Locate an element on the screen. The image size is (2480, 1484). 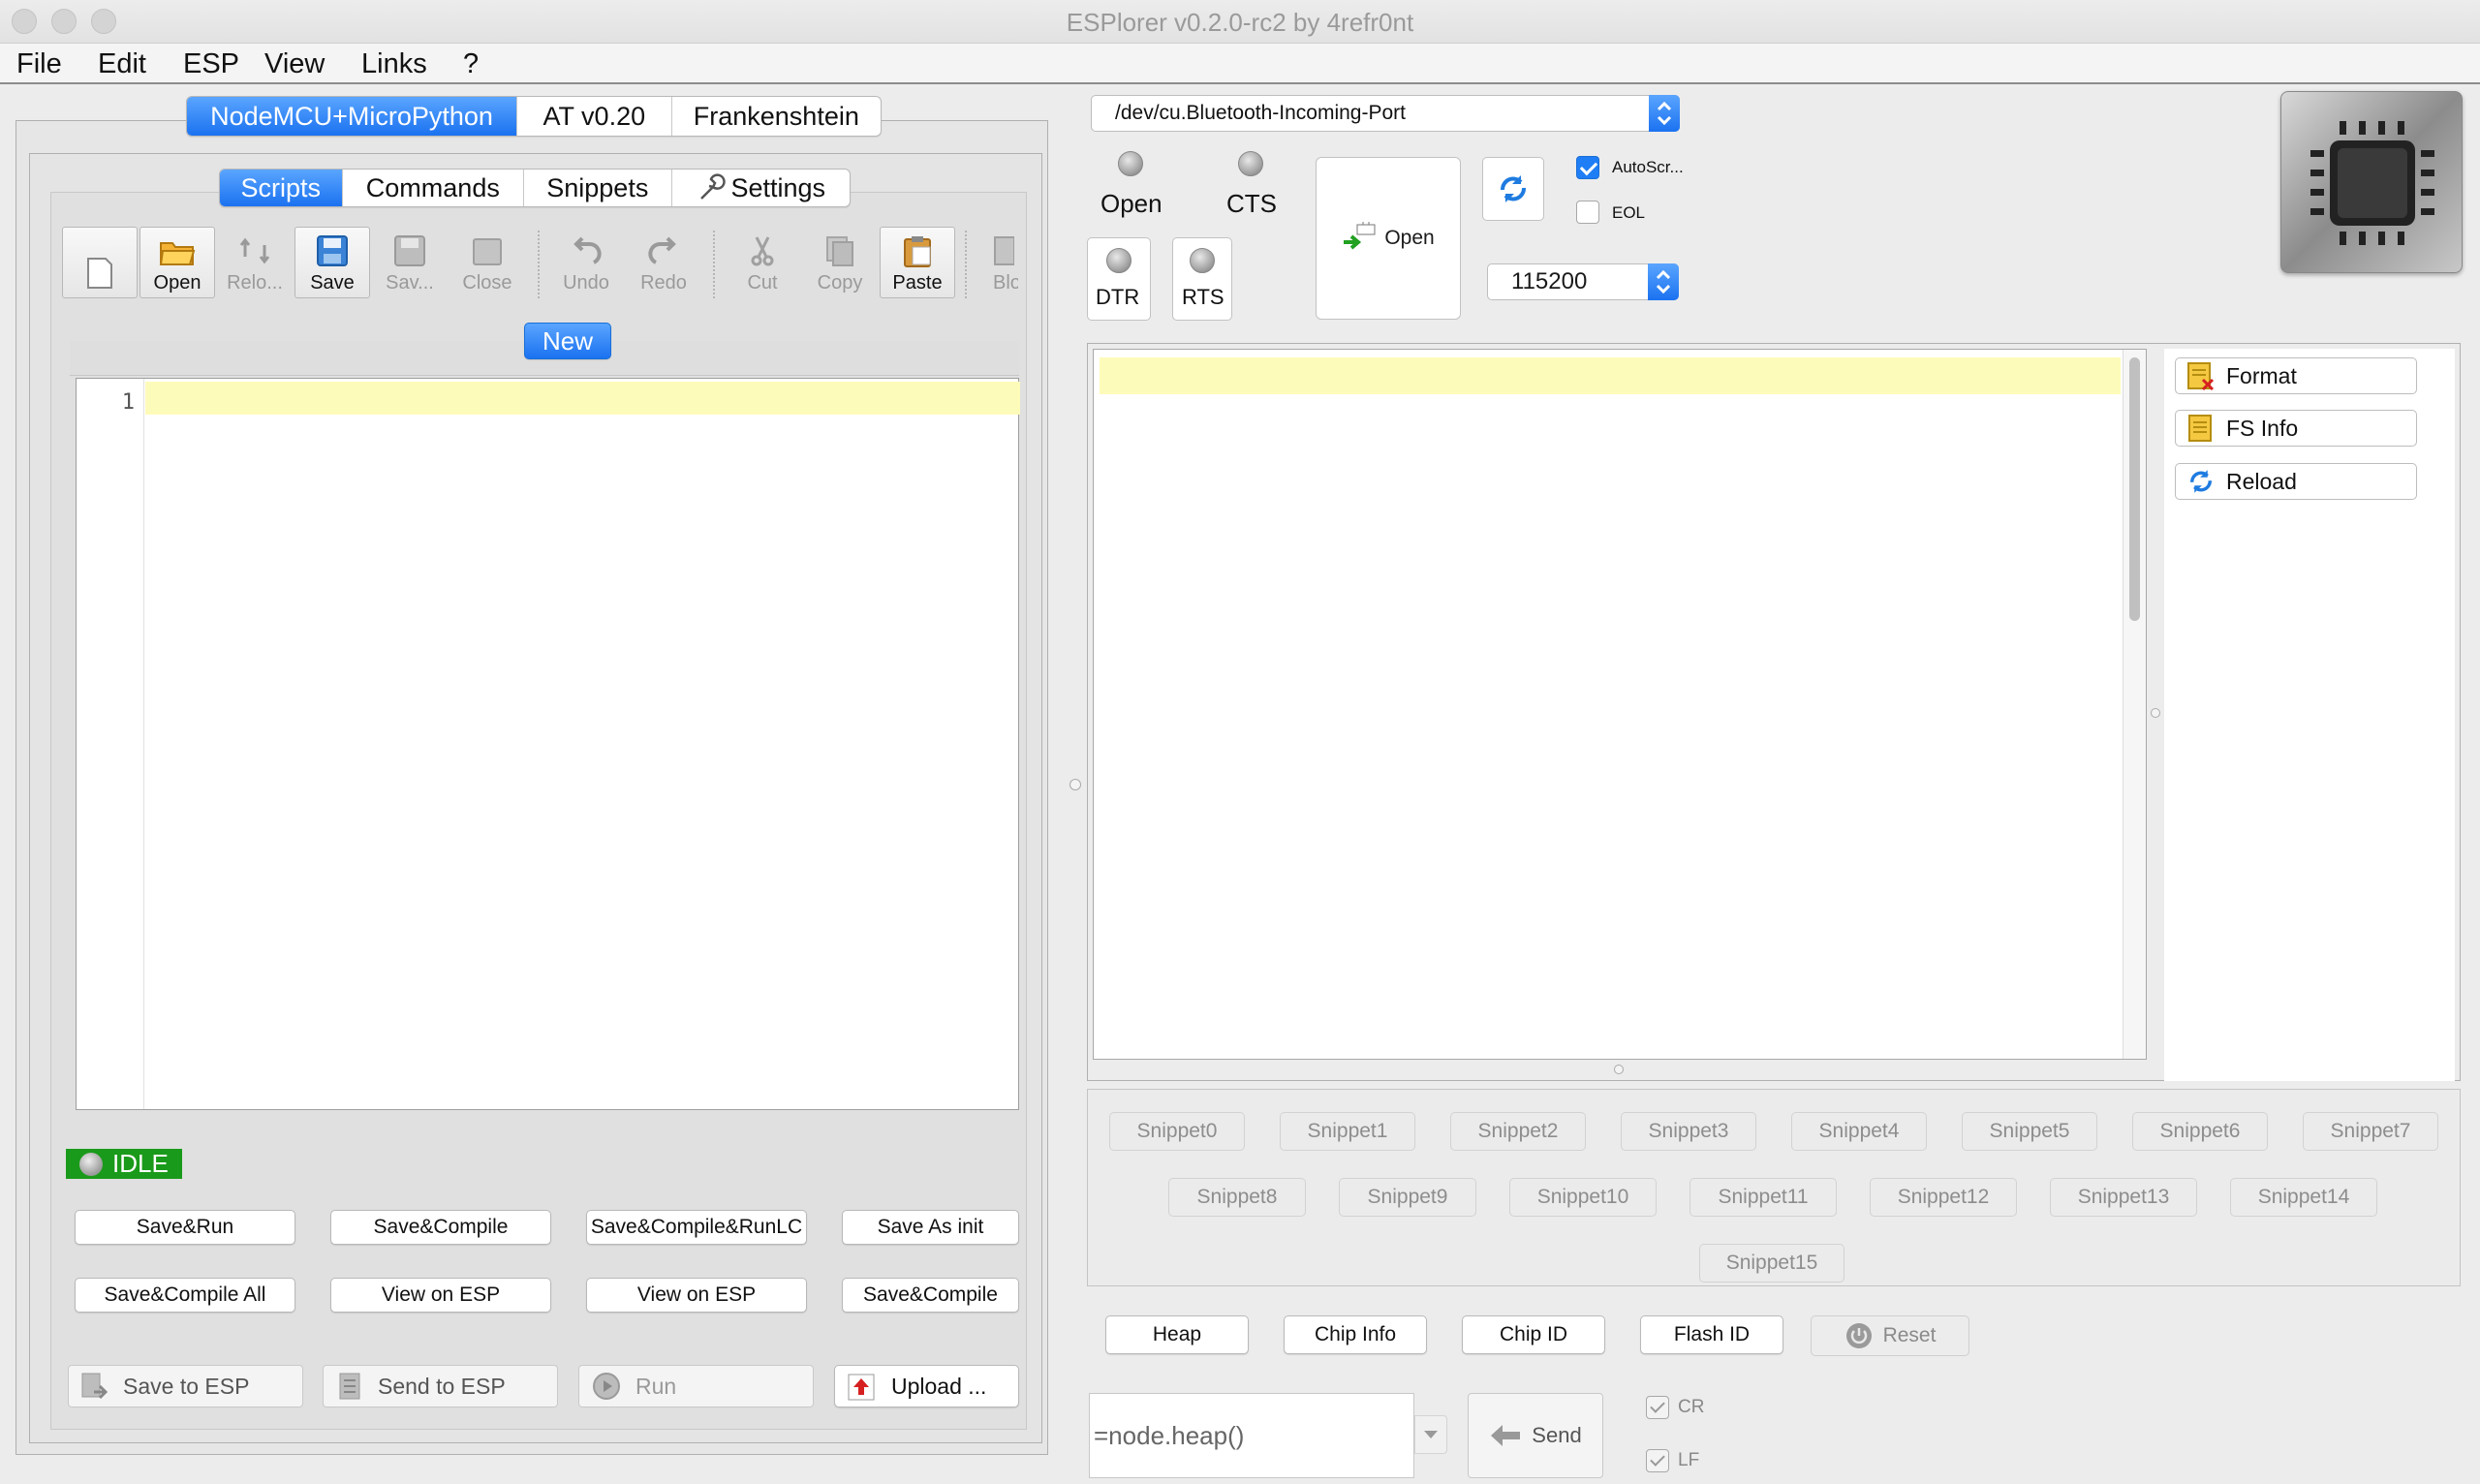
reload-icon is located at coordinates (254, 250).